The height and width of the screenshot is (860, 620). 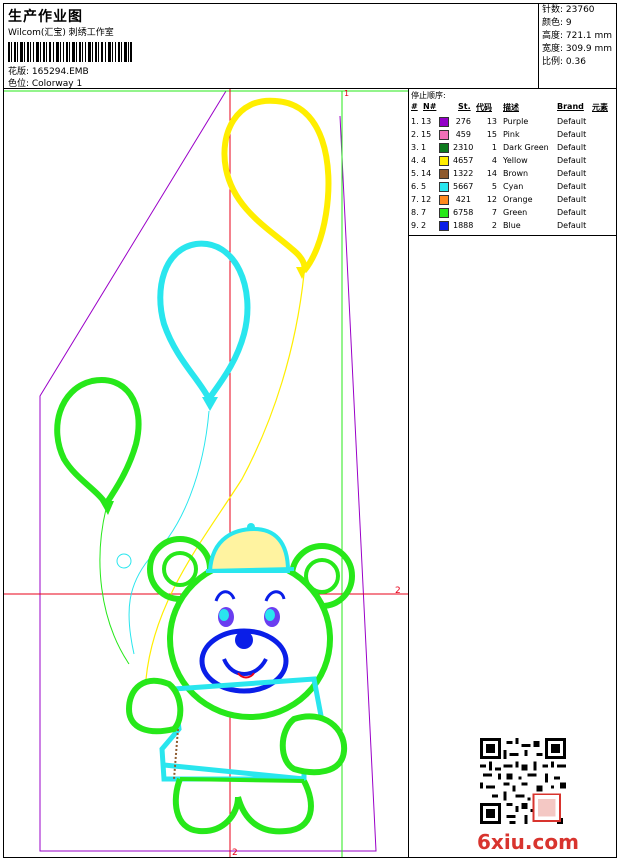 I want to click on legend-row: 9. 2 1888 2 Blue Default, so click(x=513, y=225).